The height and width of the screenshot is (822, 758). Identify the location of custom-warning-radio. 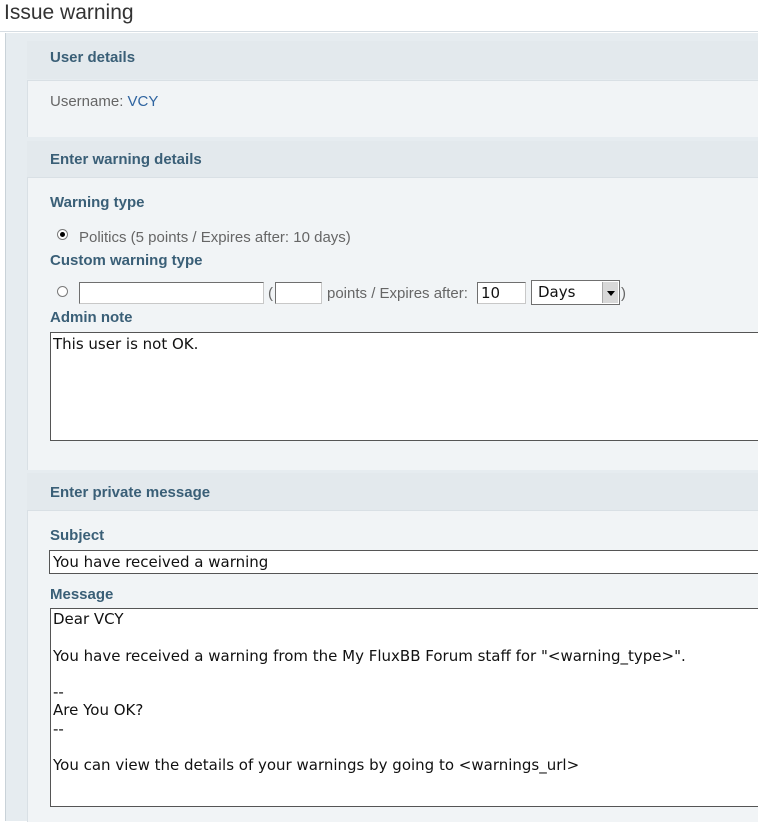
(62, 291).